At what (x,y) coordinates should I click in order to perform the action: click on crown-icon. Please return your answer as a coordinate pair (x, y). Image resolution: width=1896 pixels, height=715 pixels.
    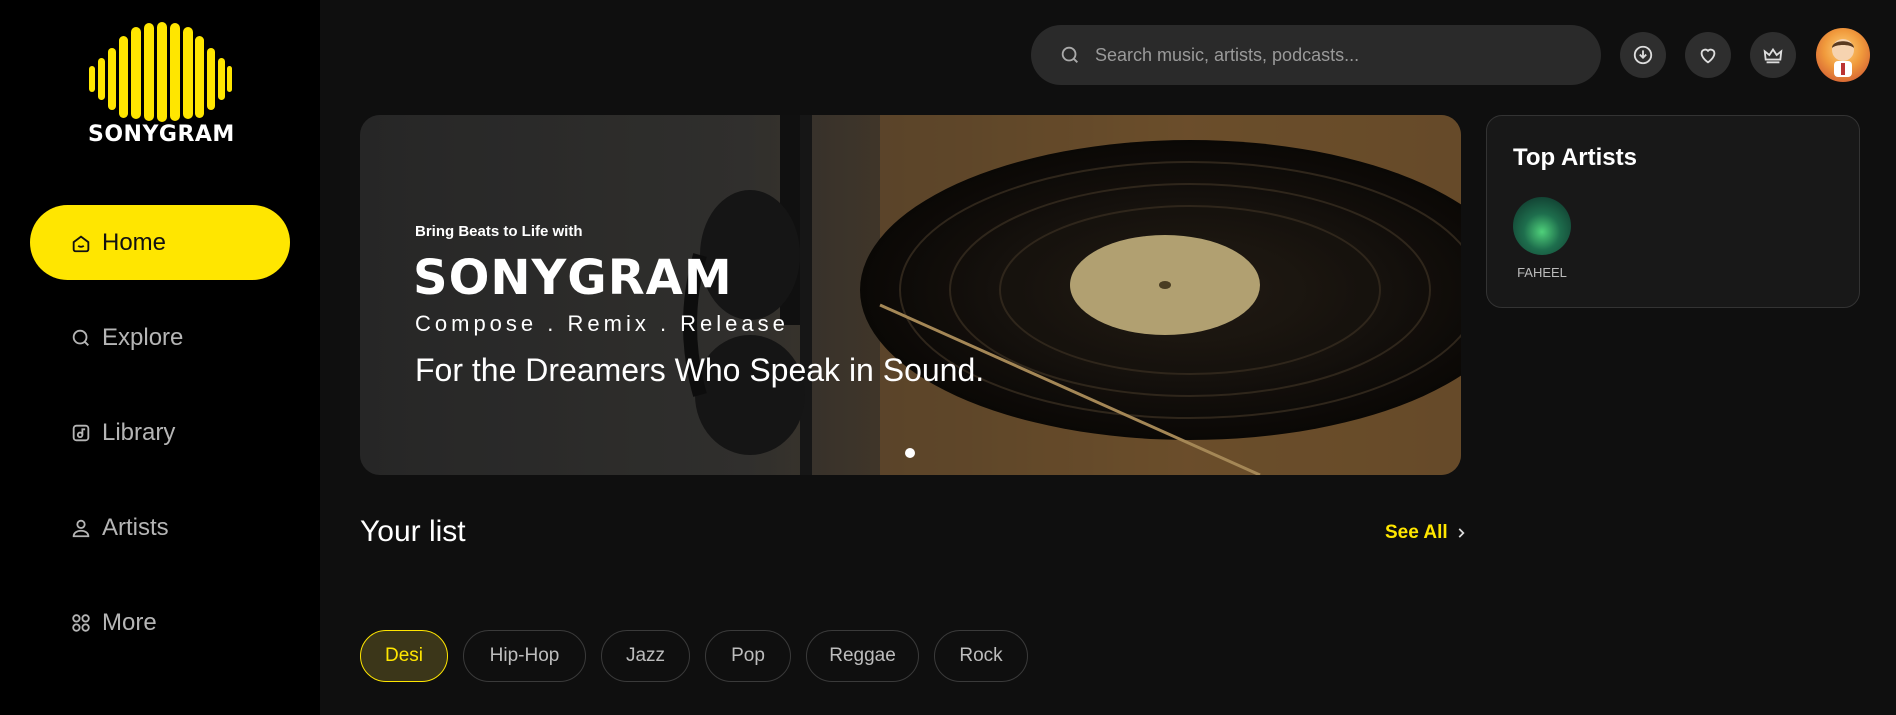
    Looking at the image, I should click on (1773, 55).